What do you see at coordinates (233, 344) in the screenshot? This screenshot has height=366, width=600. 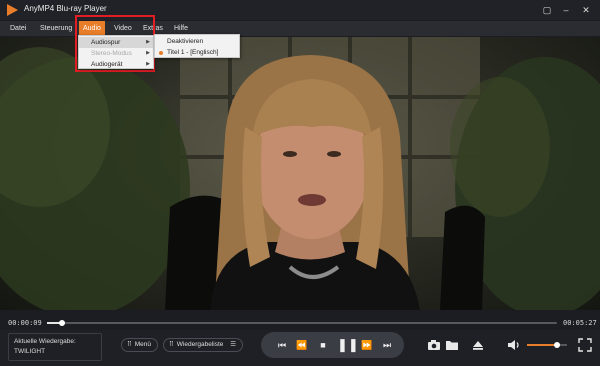 I see `sort-list-icon: ☰` at bounding box center [233, 344].